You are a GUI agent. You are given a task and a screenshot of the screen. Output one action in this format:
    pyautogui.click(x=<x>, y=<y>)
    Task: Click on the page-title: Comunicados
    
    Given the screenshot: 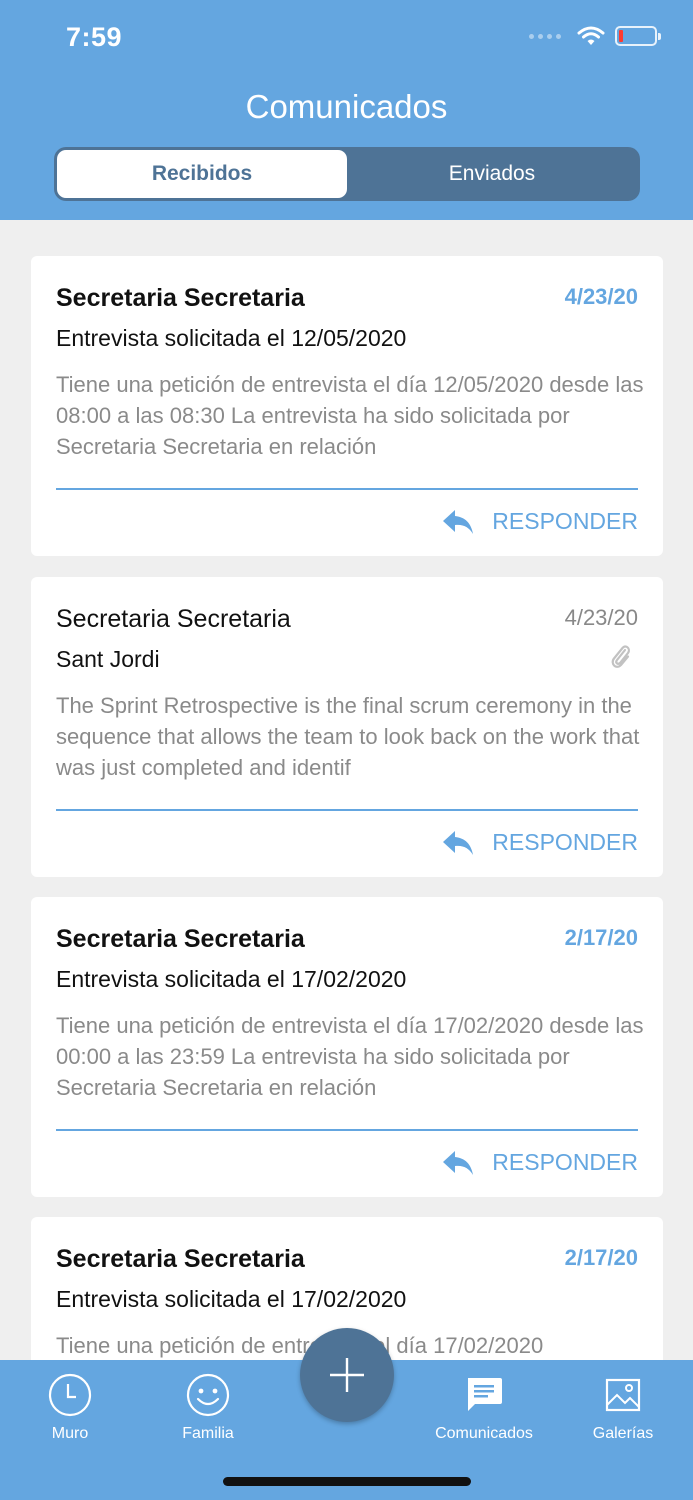 What is the action you would take?
    pyautogui.click(x=346, y=106)
    